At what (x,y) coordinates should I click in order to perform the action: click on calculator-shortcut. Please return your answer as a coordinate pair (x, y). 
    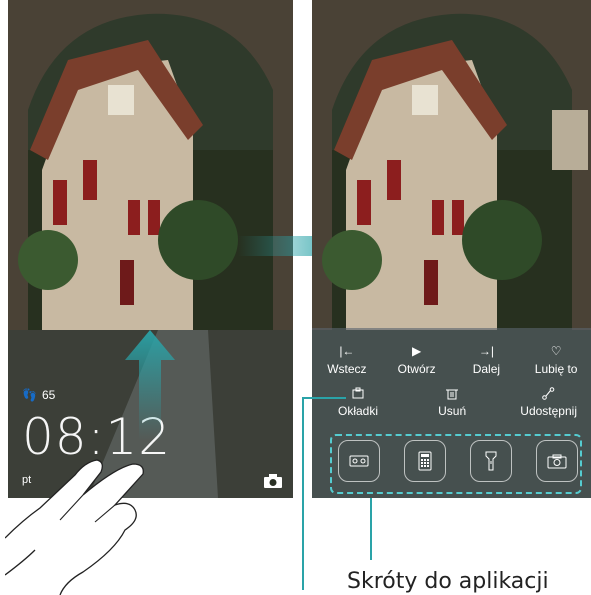
    Looking at the image, I should click on (425, 461).